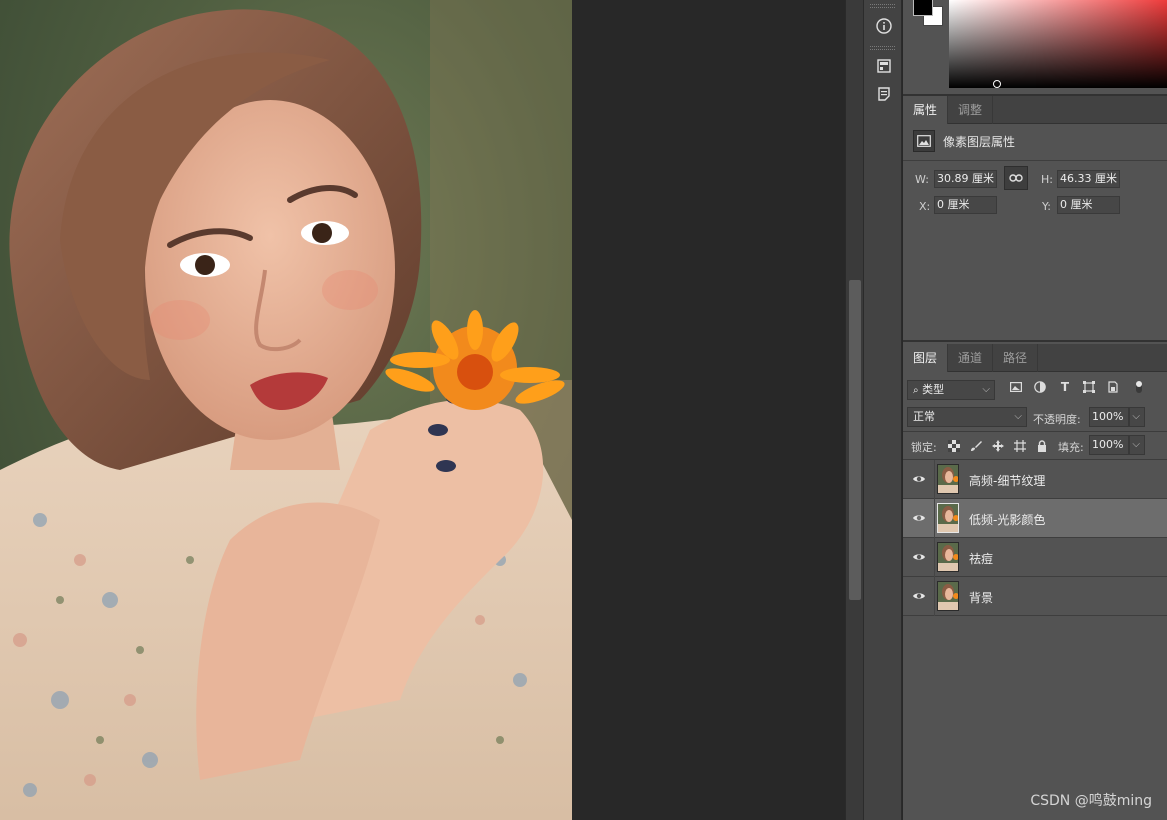  Describe the element at coordinates (1088, 205) in the screenshot. I see `y-field: 0 厘米` at that location.